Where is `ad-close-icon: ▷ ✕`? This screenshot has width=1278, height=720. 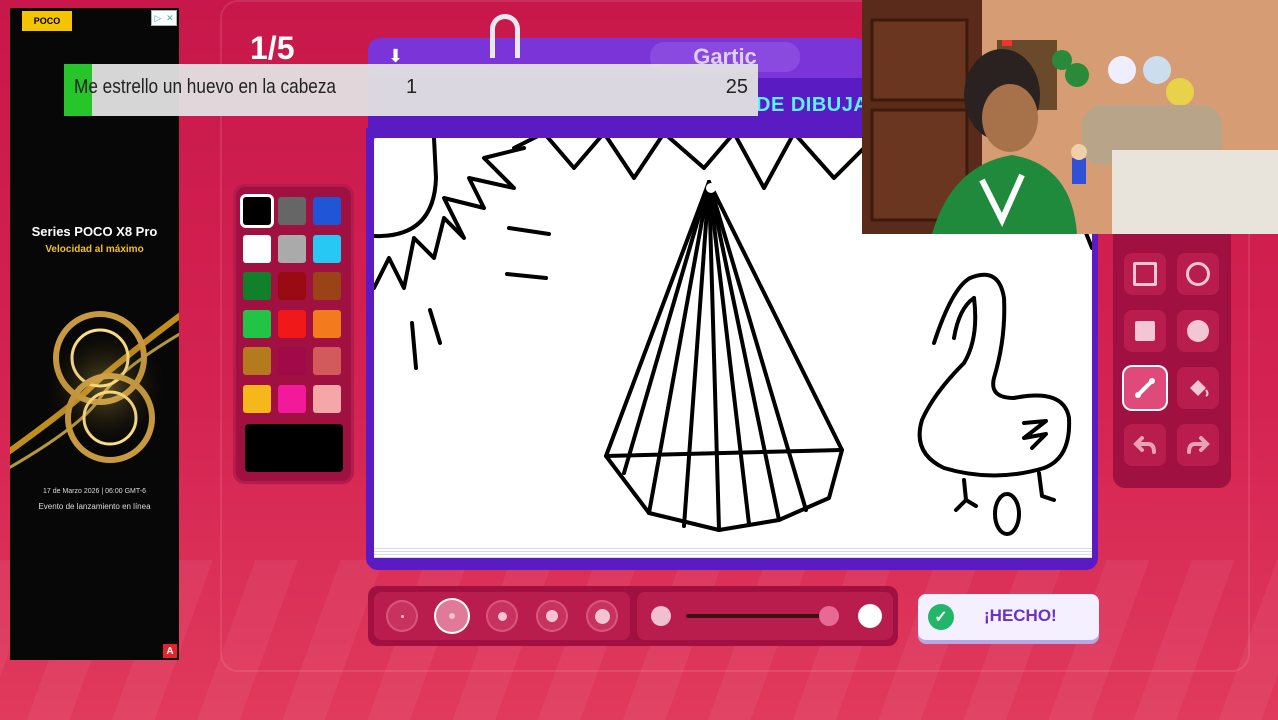 ad-close-icon: ▷ ✕ is located at coordinates (164, 18).